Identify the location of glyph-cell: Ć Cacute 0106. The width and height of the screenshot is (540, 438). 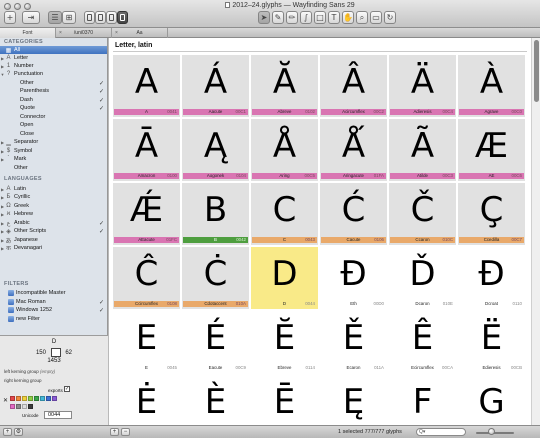
(353, 214).